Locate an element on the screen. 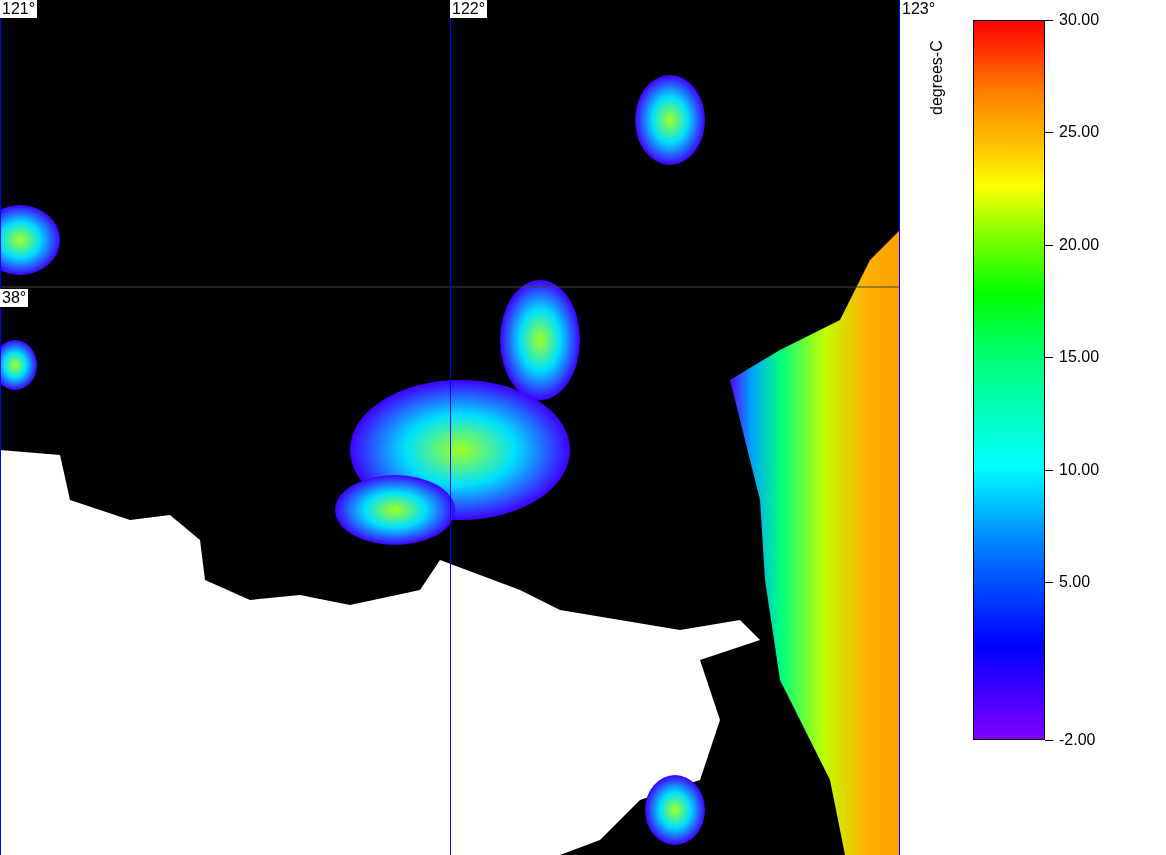  colorbar-tick-label: 5.00 is located at coordinates (1068, 582).